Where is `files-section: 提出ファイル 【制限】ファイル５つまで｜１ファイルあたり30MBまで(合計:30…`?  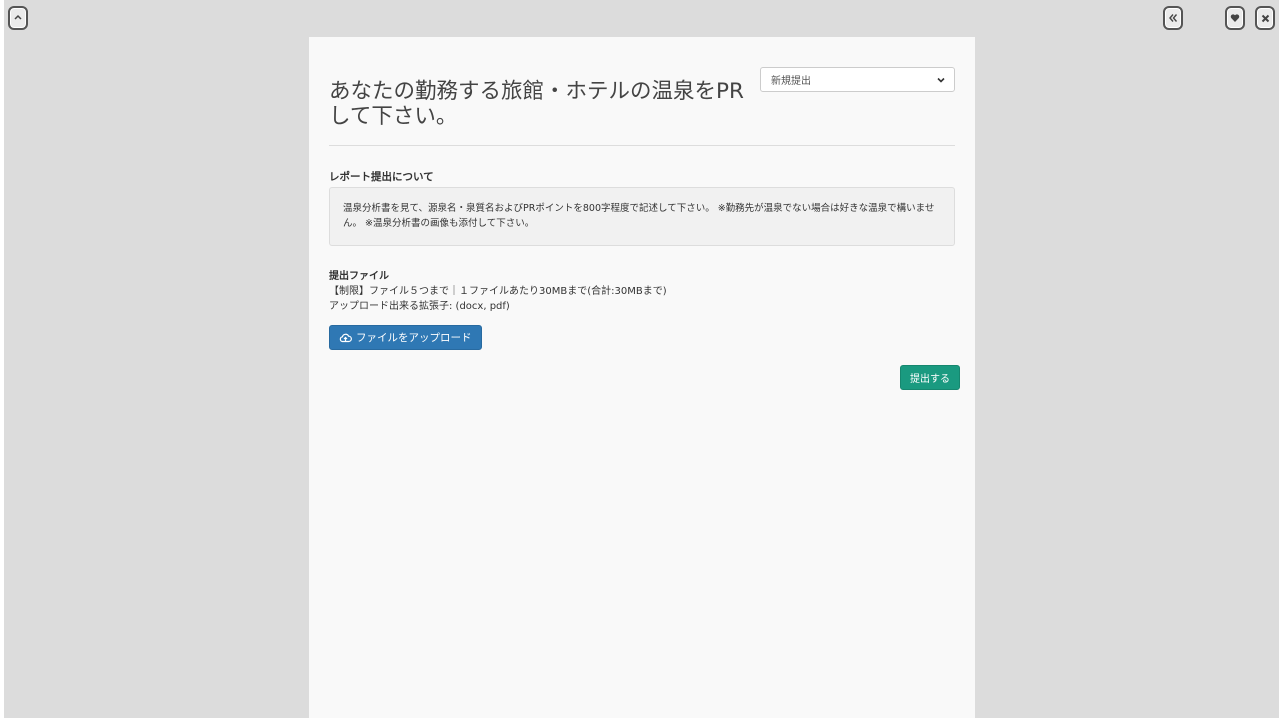 files-section: 提出ファイル 【制限】ファイル５つまで｜１ファイルあたり30MBまで(合計:30… is located at coordinates (498, 291).